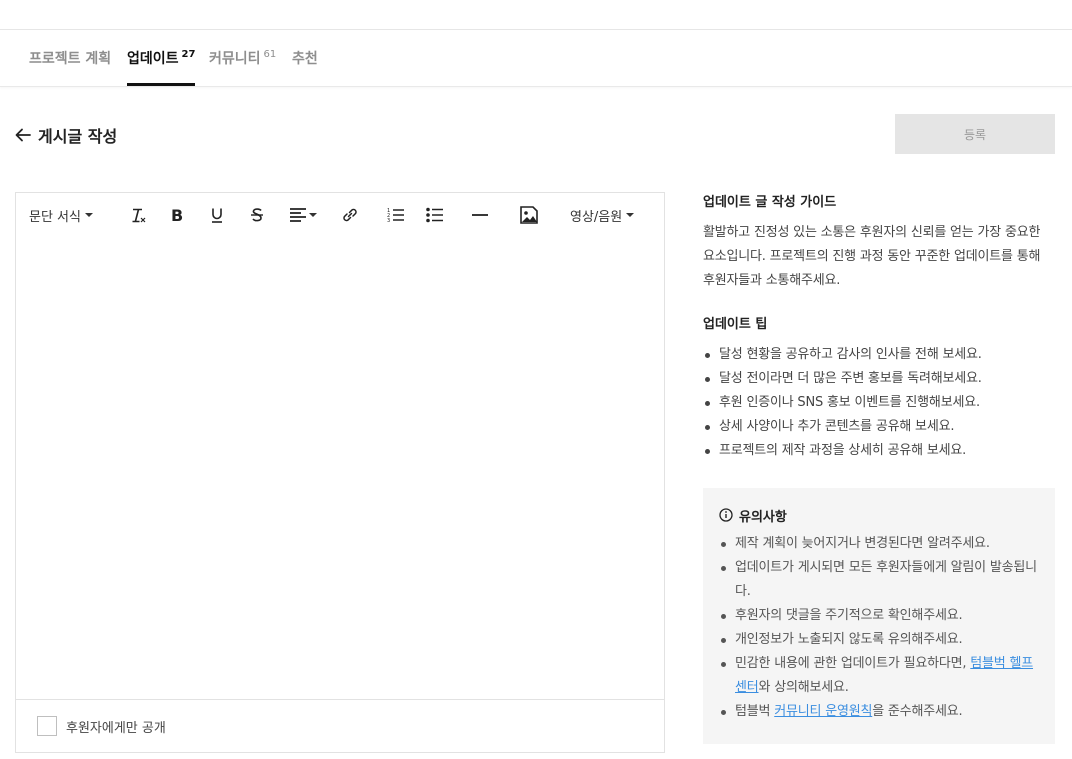 The height and width of the screenshot is (759, 1072). What do you see at coordinates (853, 663) in the screenshot?
I see `help-text-before: 민감한 내용에 관한 업데이트가 필요하다면,` at bounding box center [853, 663].